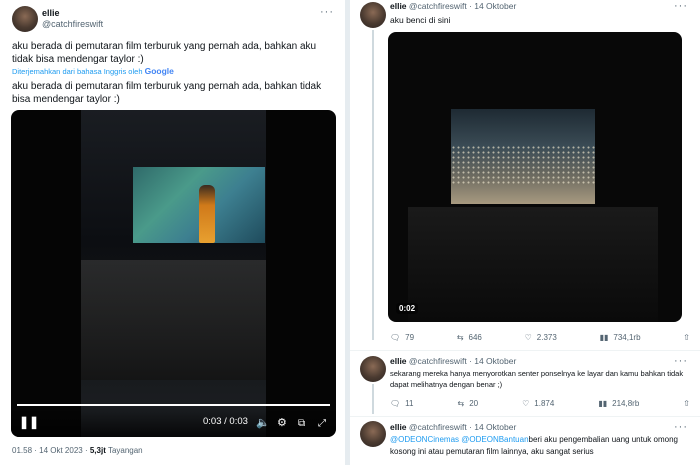 This screenshot has width=700, height=465. Describe the element at coordinates (50, 450) in the screenshot. I see `tweet-timestamp: 01.58 · 14 Okt 2023 ·` at that location.